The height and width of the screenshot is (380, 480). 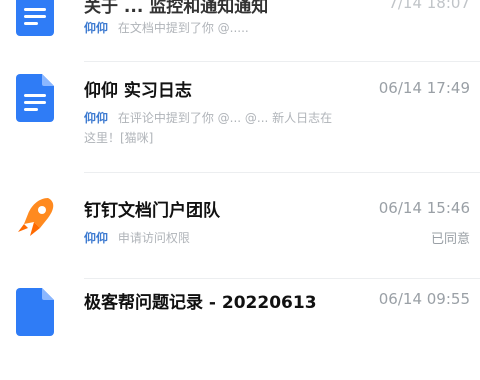 I want to click on message-time: 06/14 09:55, so click(x=424, y=299).